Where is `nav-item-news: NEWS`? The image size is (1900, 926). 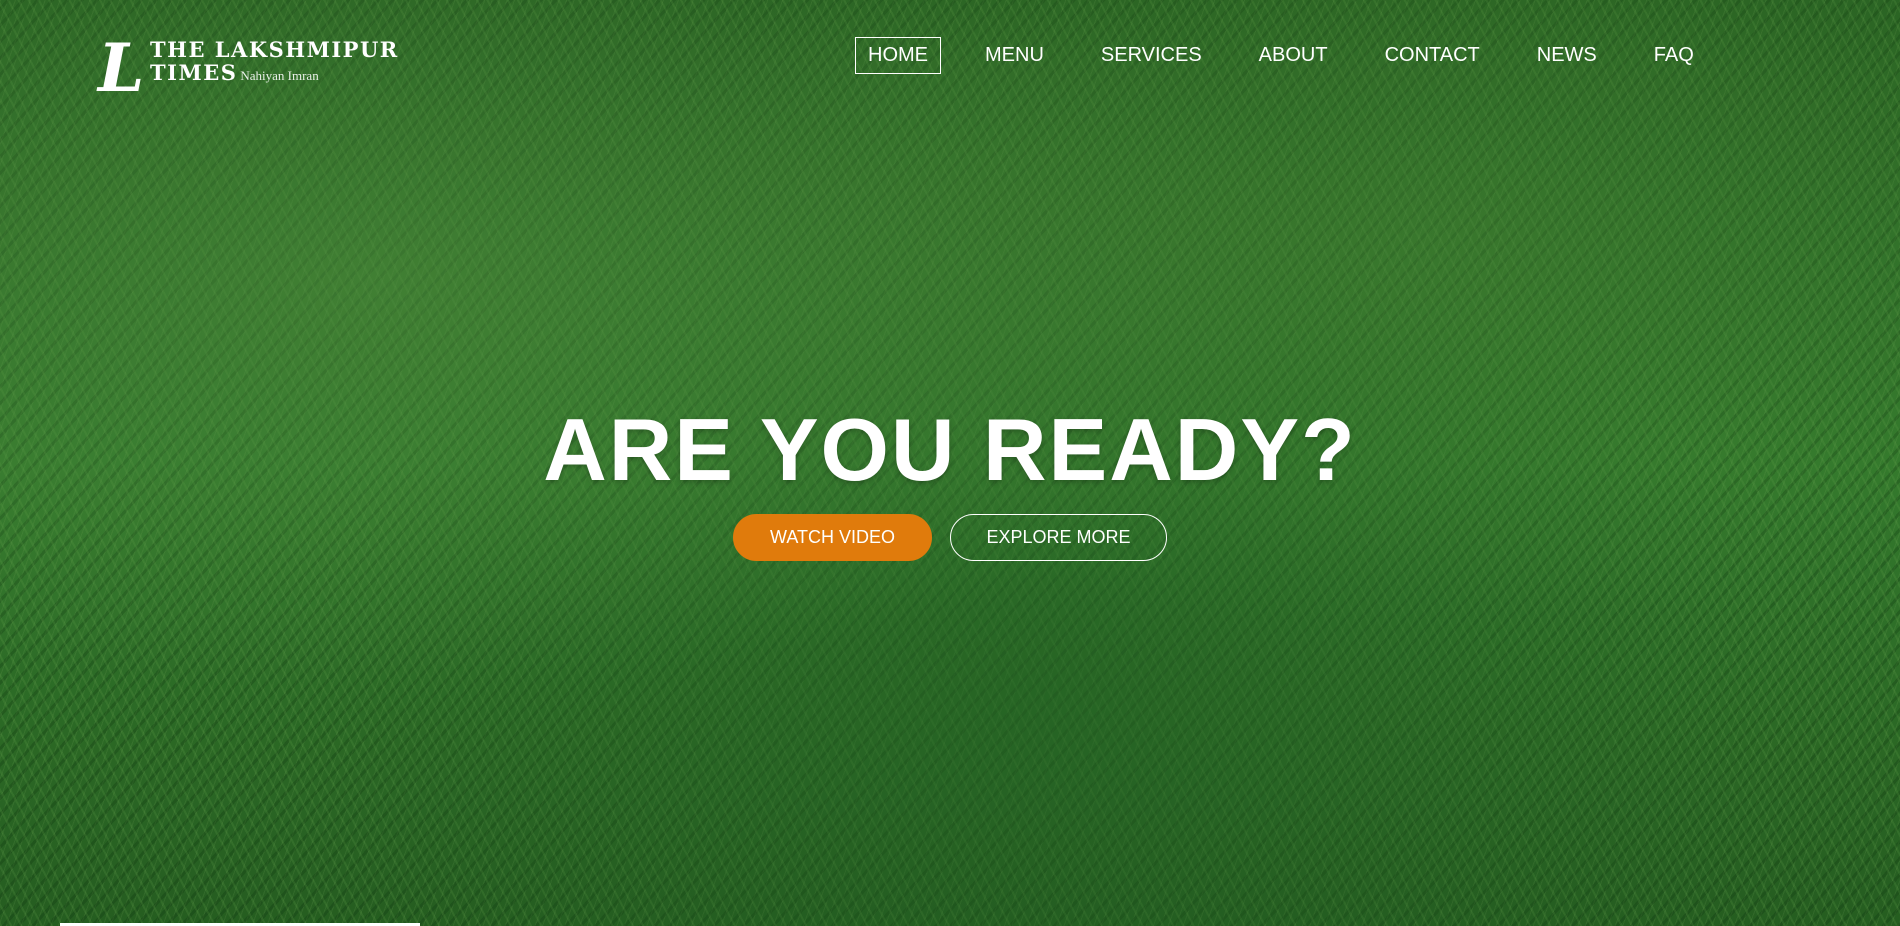 nav-item-news: NEWS is located at coordinates (1567, 55).